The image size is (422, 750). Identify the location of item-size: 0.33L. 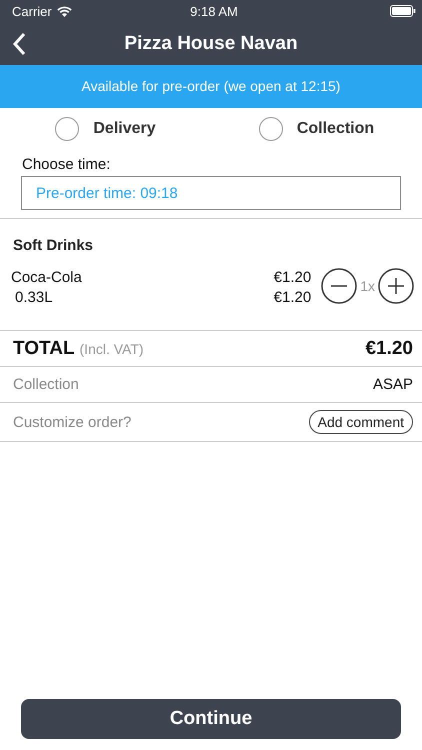
(34, 298).